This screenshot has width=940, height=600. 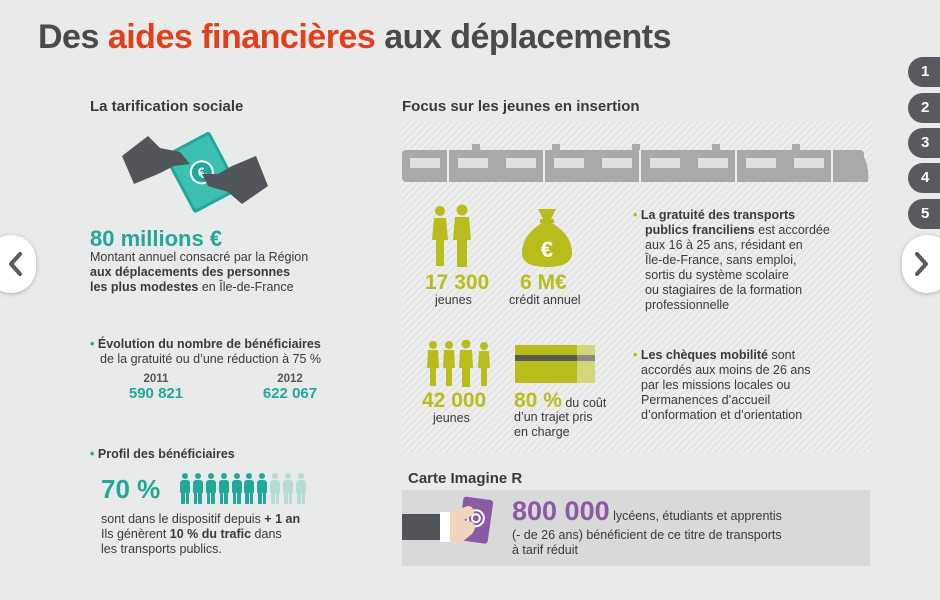 What do you see at coordinates (458, 363) in the screenshot?
I see `group-people-icon` at bounding box center [458, 363].